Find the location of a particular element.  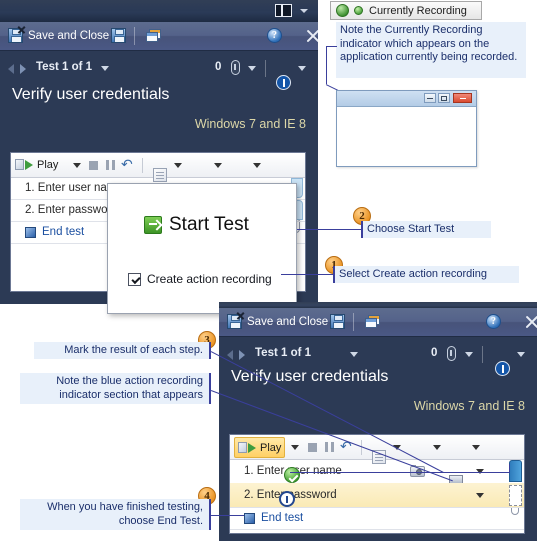

monitor-caret-icon-top is located at coordinates (257, 165).